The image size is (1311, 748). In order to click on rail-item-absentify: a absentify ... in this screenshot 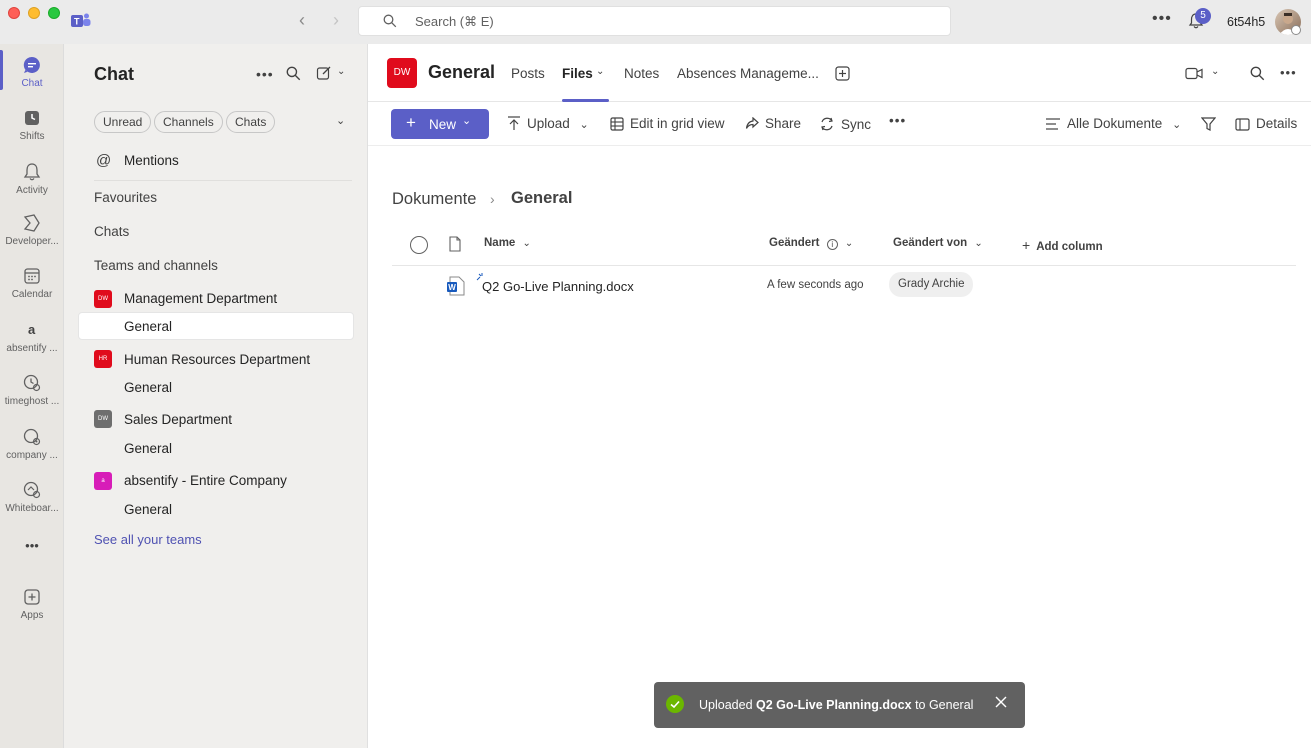, I will do `click(32, 337)`.